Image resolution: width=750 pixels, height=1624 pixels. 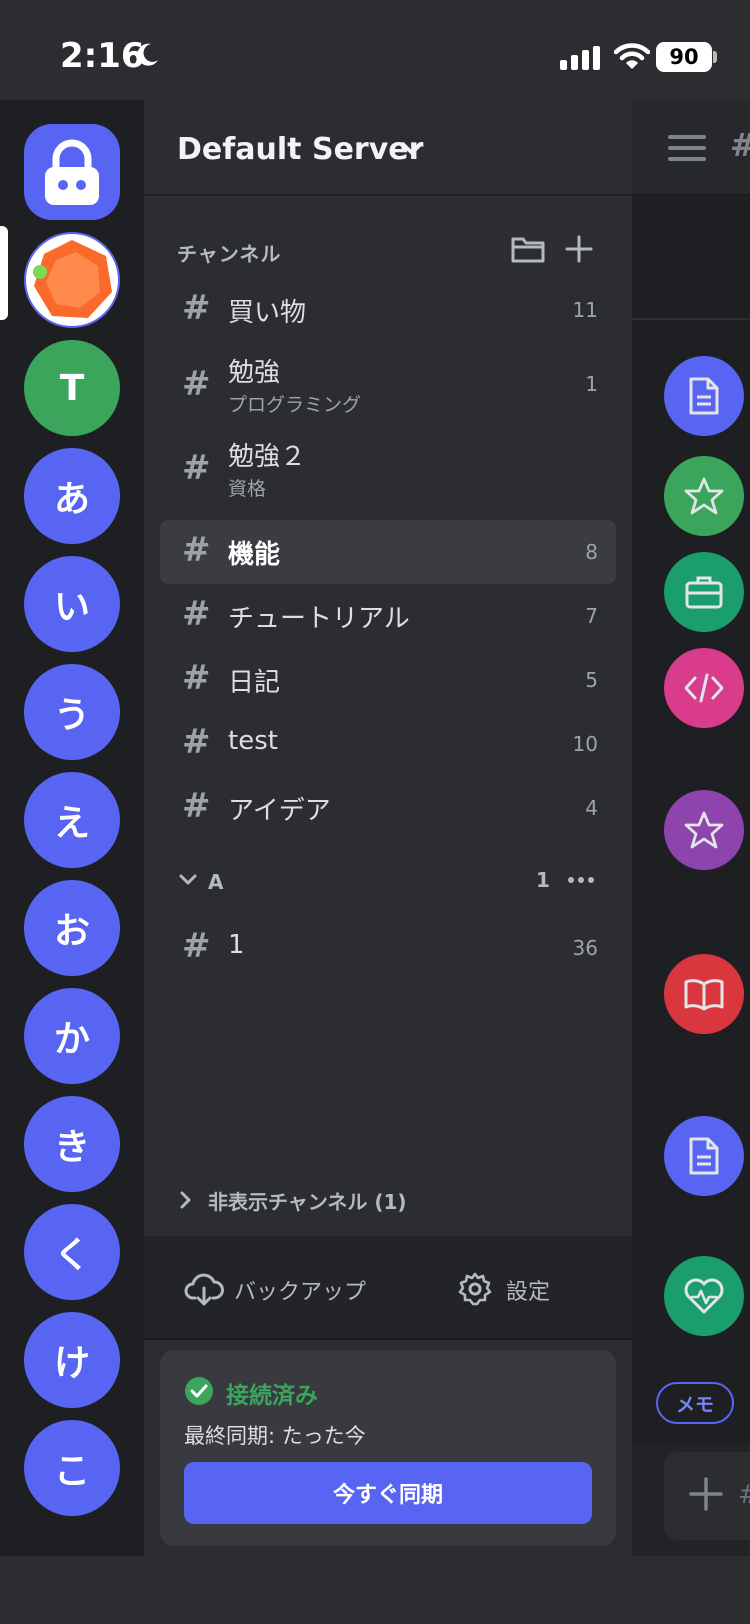 What do you see at coordinates (388, 616) in the screenshot?
I see `channel-item-tutorial: # チュートリアル 7` at bounding box center [388, 616].